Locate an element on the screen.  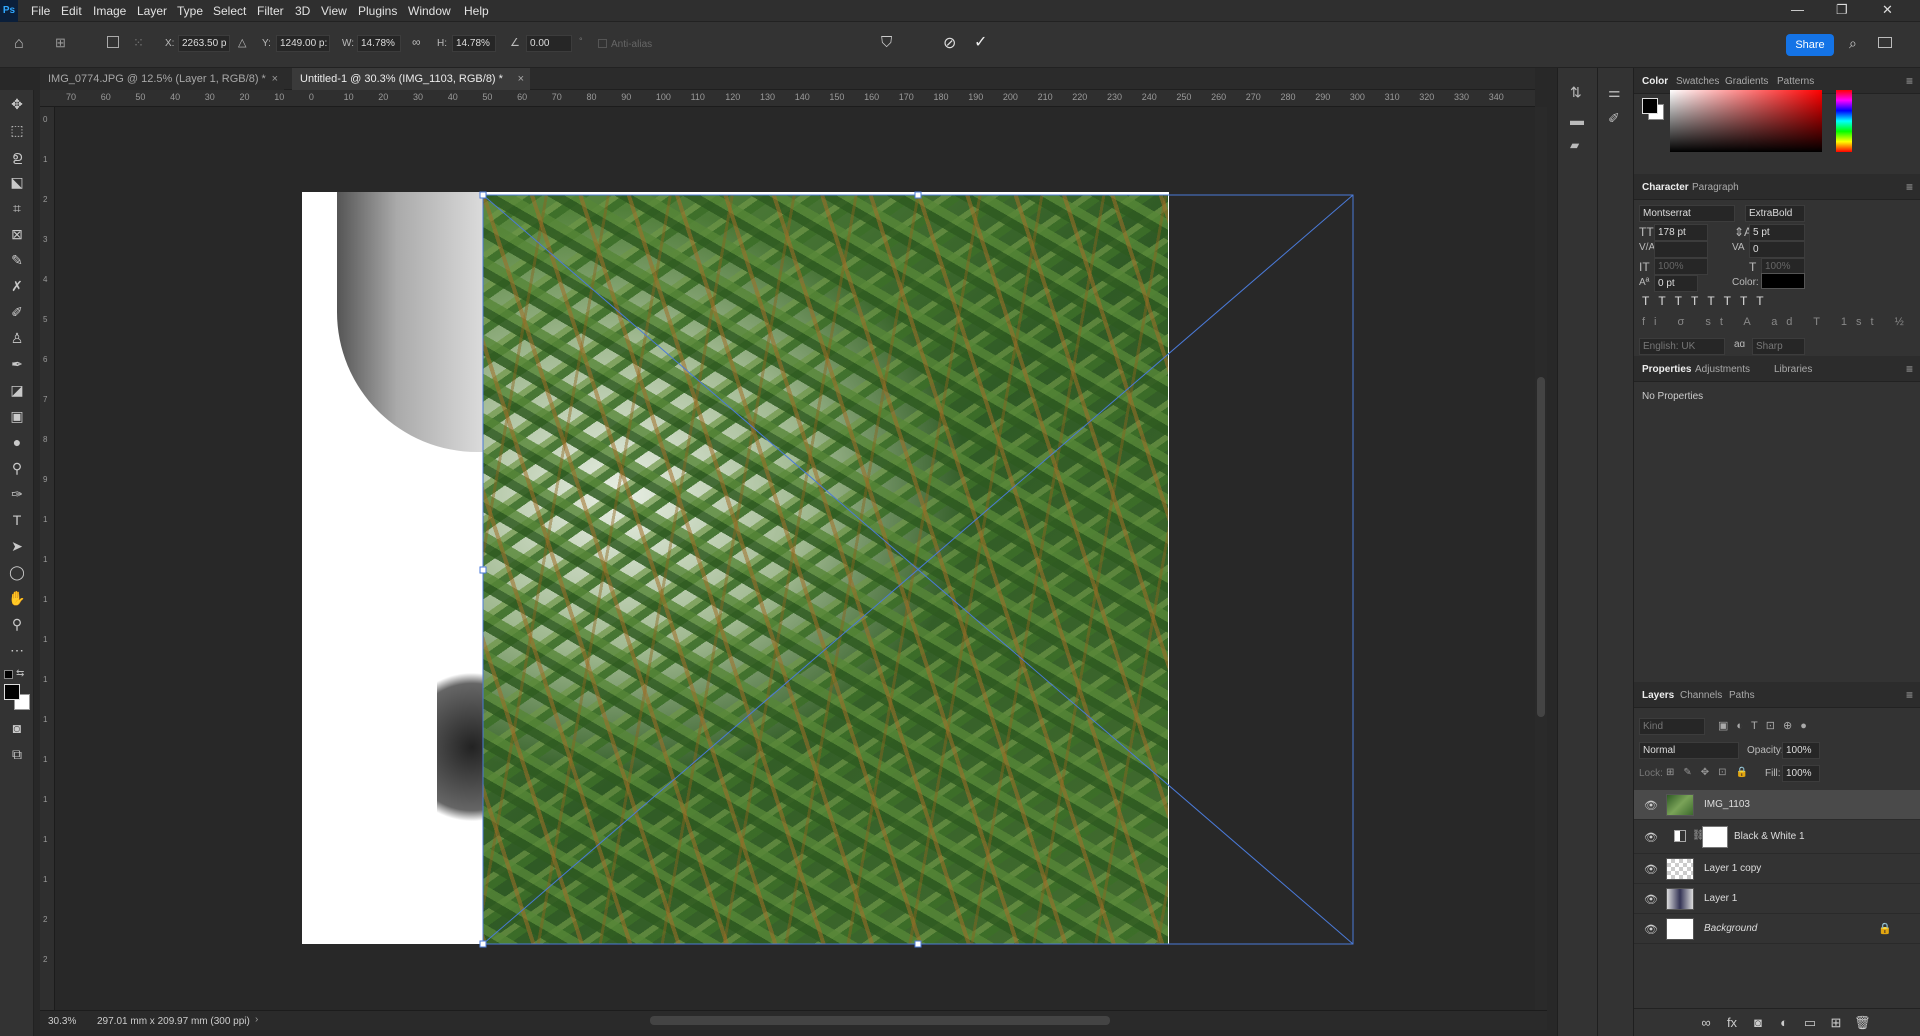
leading-field: 5 pt is located at coordinates (1777, 232).